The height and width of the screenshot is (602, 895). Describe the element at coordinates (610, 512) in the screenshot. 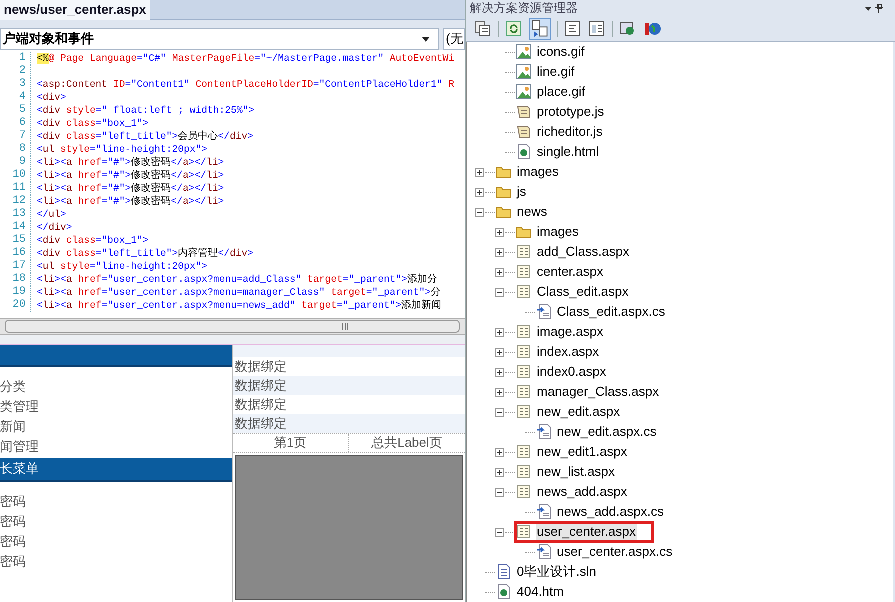

I see `tree-item: news_add.aspx.cs` at that location.